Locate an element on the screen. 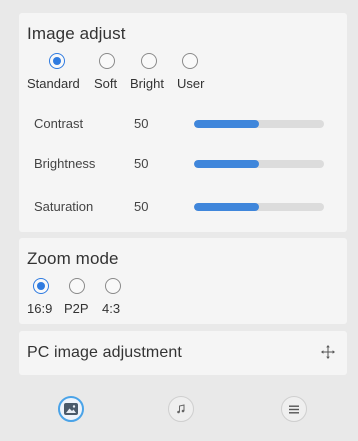  contrast-value: 50 is located at coordinates (141, 123).